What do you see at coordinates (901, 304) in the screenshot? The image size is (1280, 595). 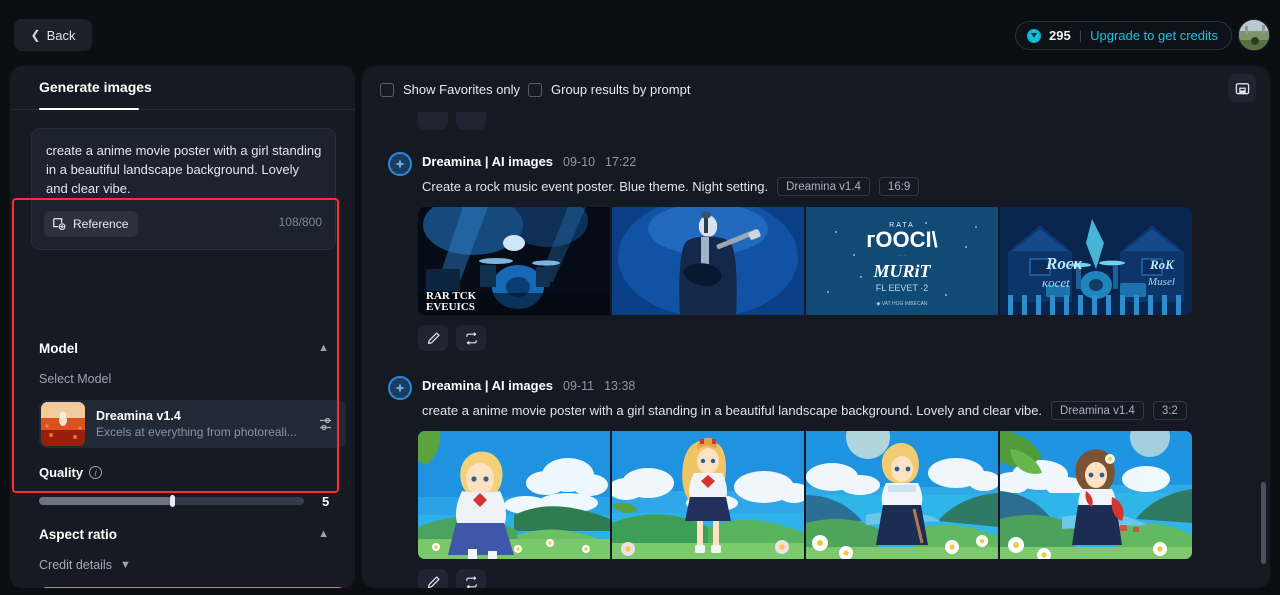 I see `svg-text: ◆ VAT HOG IMBECAN` at bounding box center [901, 304].